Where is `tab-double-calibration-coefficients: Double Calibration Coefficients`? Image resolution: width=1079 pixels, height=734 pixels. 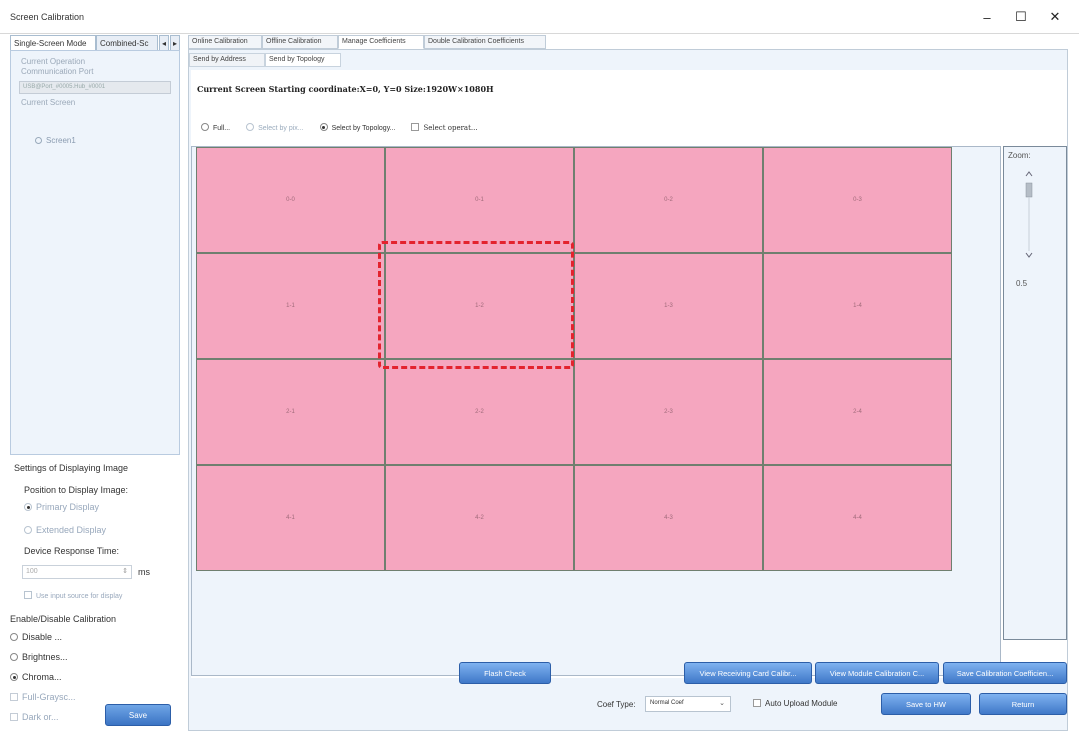 tab-double-calibration-coefficients: Double Calibration Coefficients is located at coordinates (485, 42).